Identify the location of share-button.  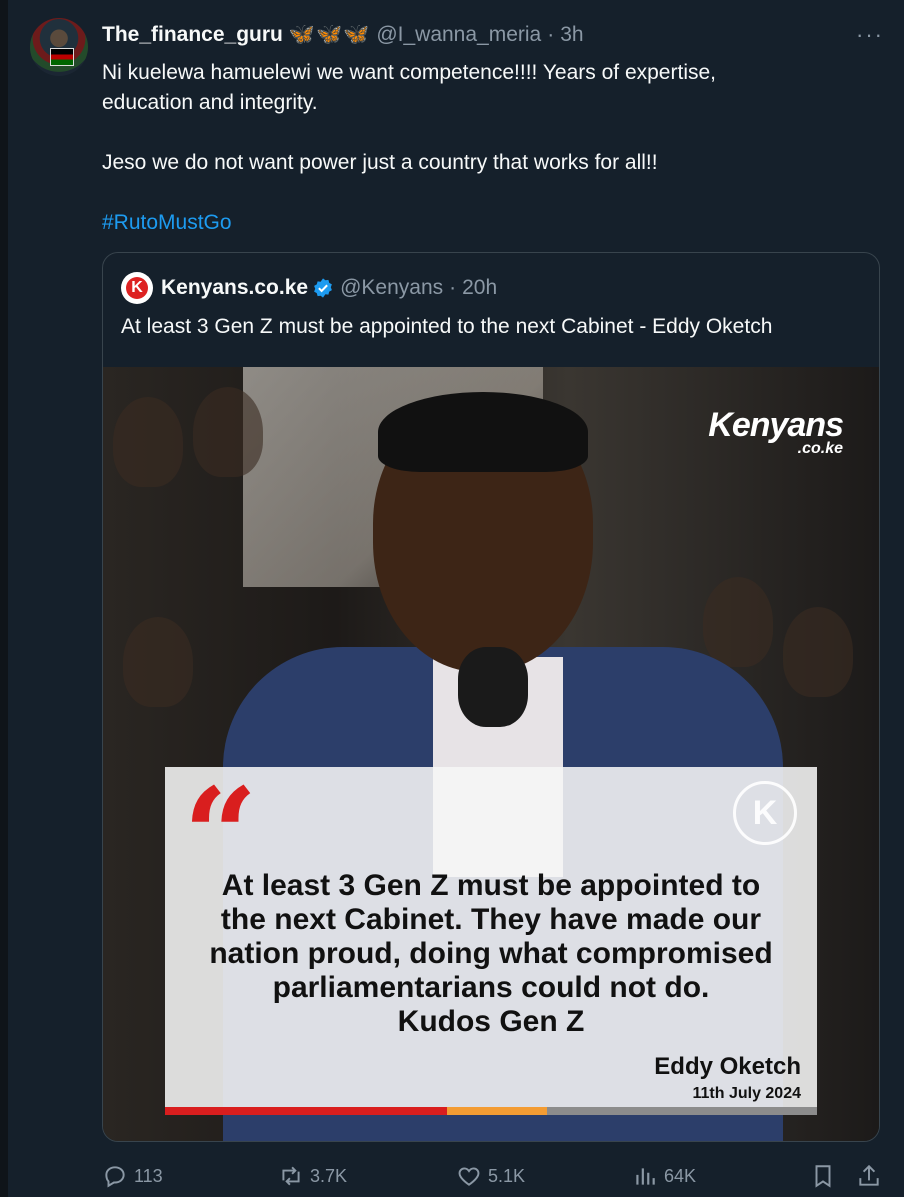
(869, 1176).